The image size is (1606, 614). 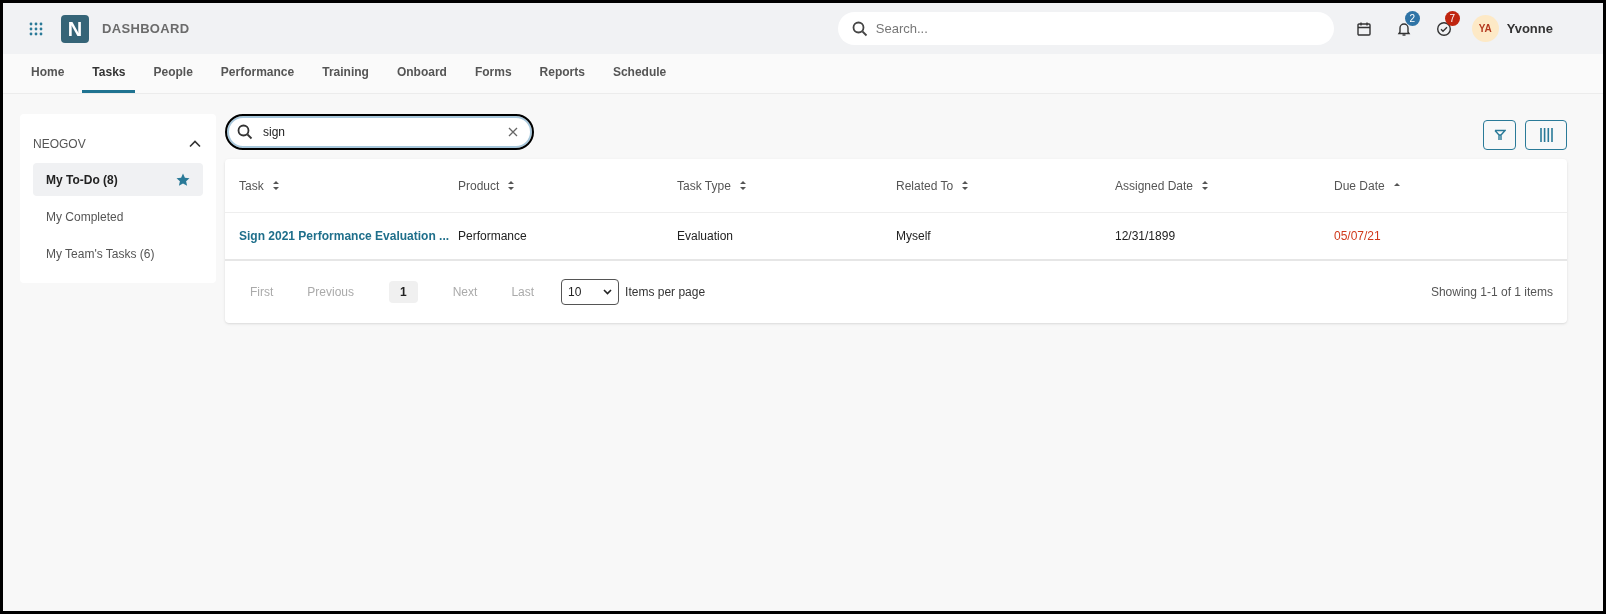 What do you see at coordinates (492, 236) in the screenshot?
I see `table-cell-text: Performance` at bounding box center [492, 236].